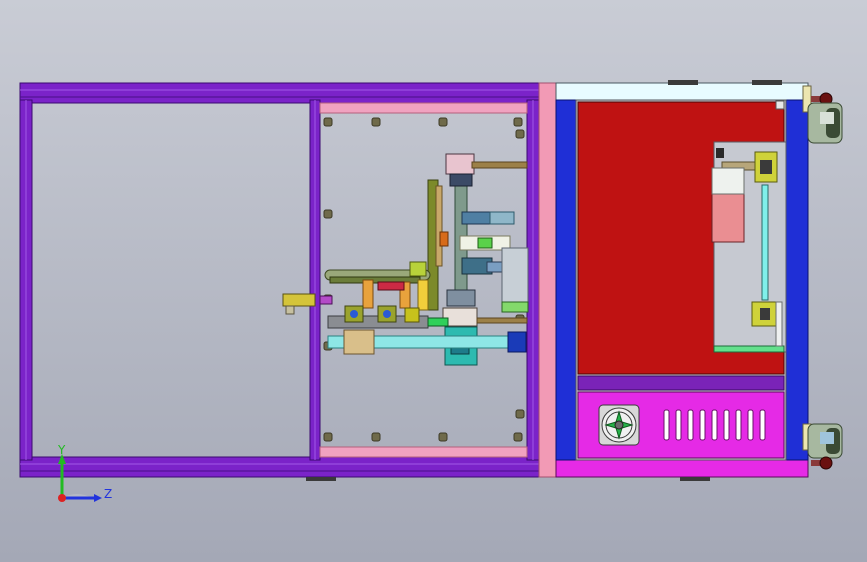 The image size is (867, 562). I want to click on divider-column, so click(547, 280).